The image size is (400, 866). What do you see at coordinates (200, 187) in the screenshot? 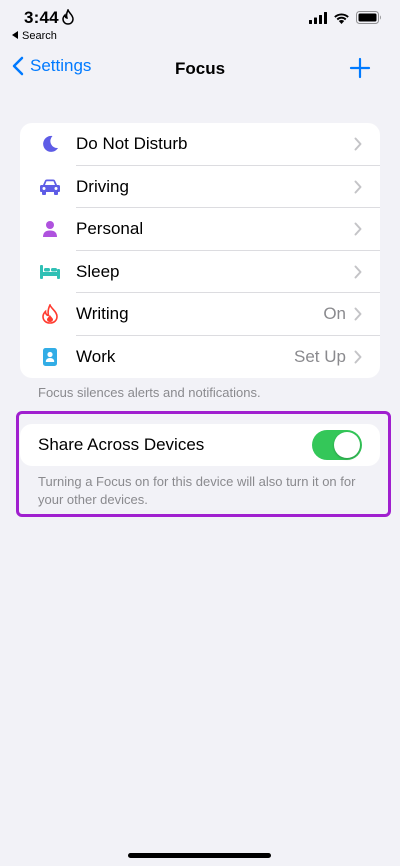
I see `focus-item-driving: Driving` at bounding box center [200, 187].